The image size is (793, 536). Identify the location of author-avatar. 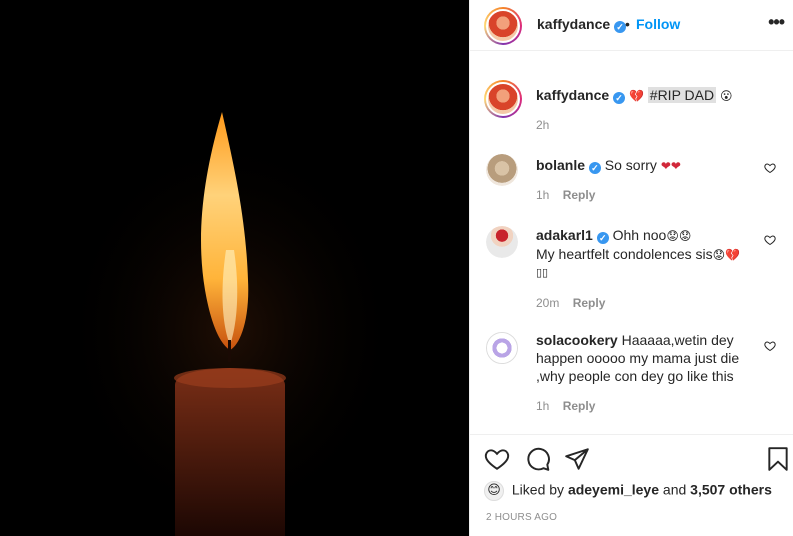
(503, 26).